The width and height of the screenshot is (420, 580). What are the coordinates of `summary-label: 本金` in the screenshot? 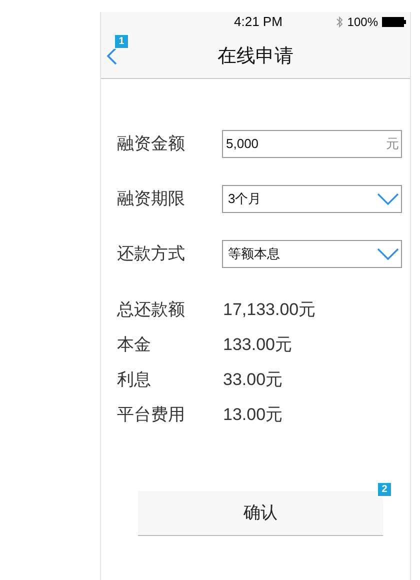 It's located at (134, 345).